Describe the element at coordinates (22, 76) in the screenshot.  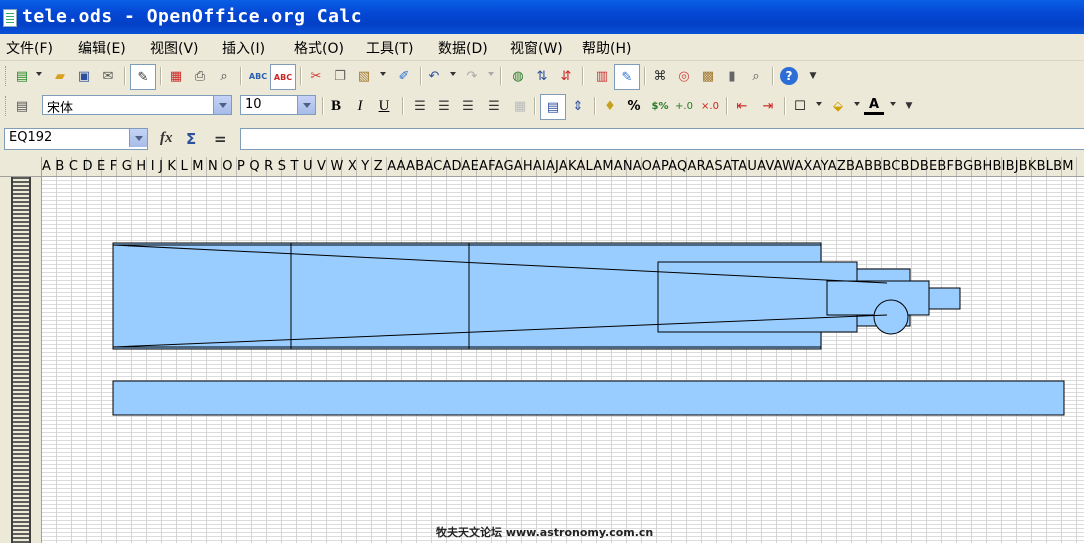
I see `new-document-icon: ▤` at that location.